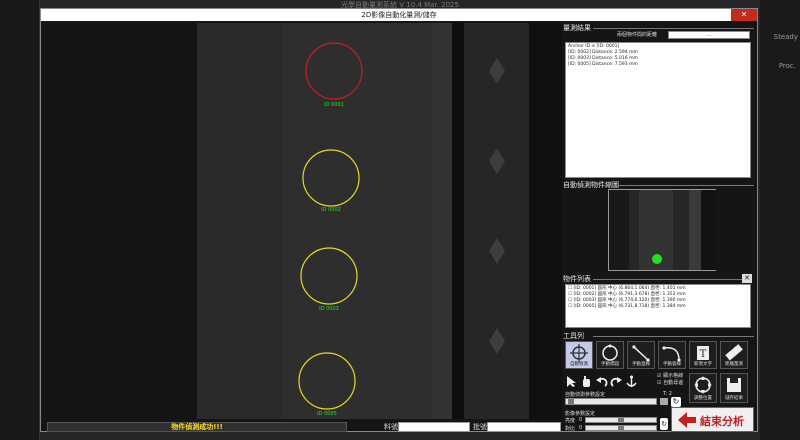 This screenshot has width=800, height=440. Describe the element at coordinates (391, 427) in the screenshot. I see `material-label: 料號` at that location.